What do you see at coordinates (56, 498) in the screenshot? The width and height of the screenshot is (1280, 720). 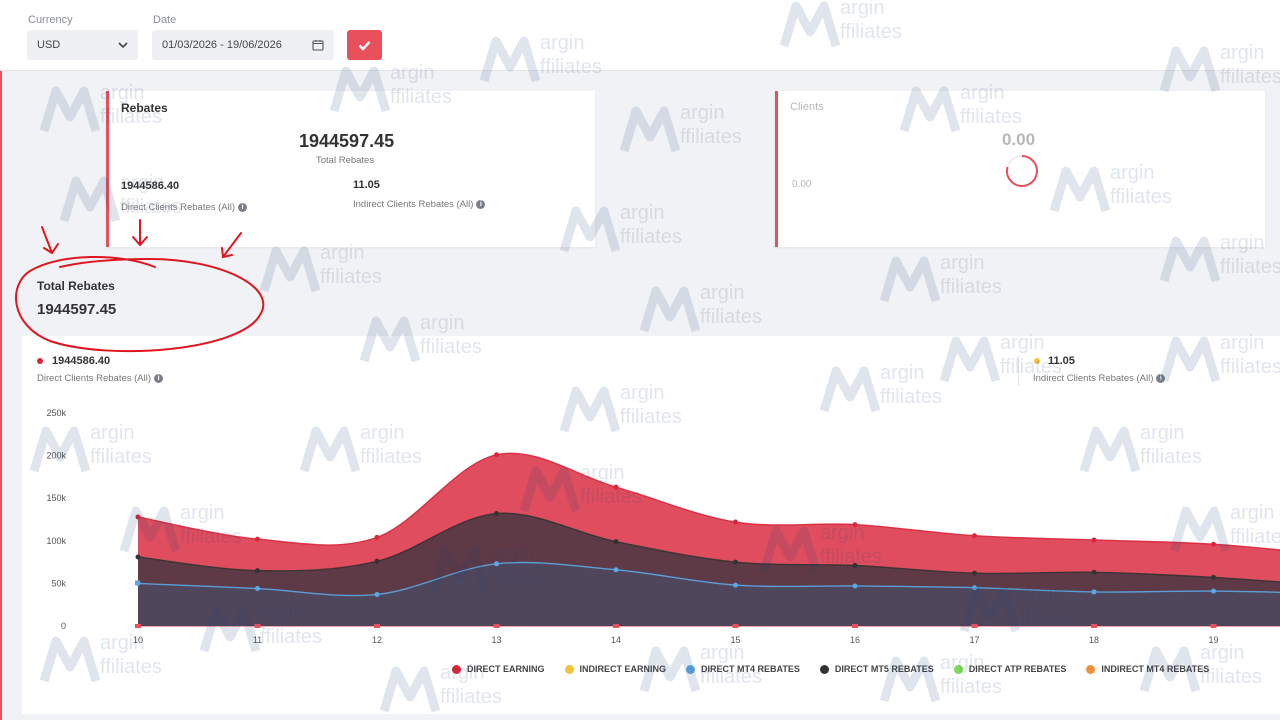 I see `y-tick-label: 150k` at bounding box center [56, 498].